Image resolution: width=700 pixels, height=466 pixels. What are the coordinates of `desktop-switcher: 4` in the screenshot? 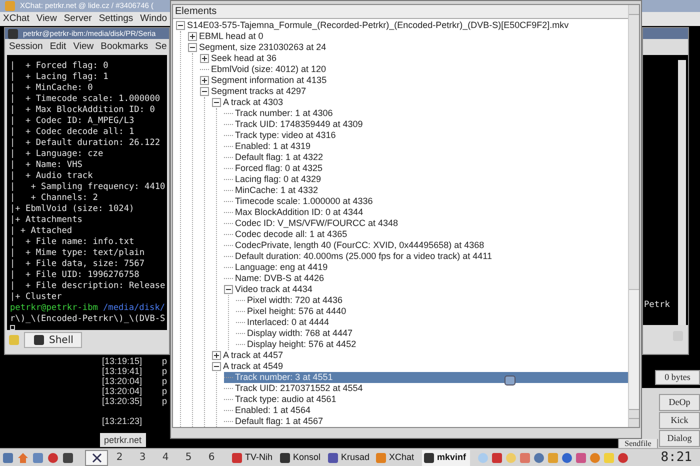 It's located at (165, 458).